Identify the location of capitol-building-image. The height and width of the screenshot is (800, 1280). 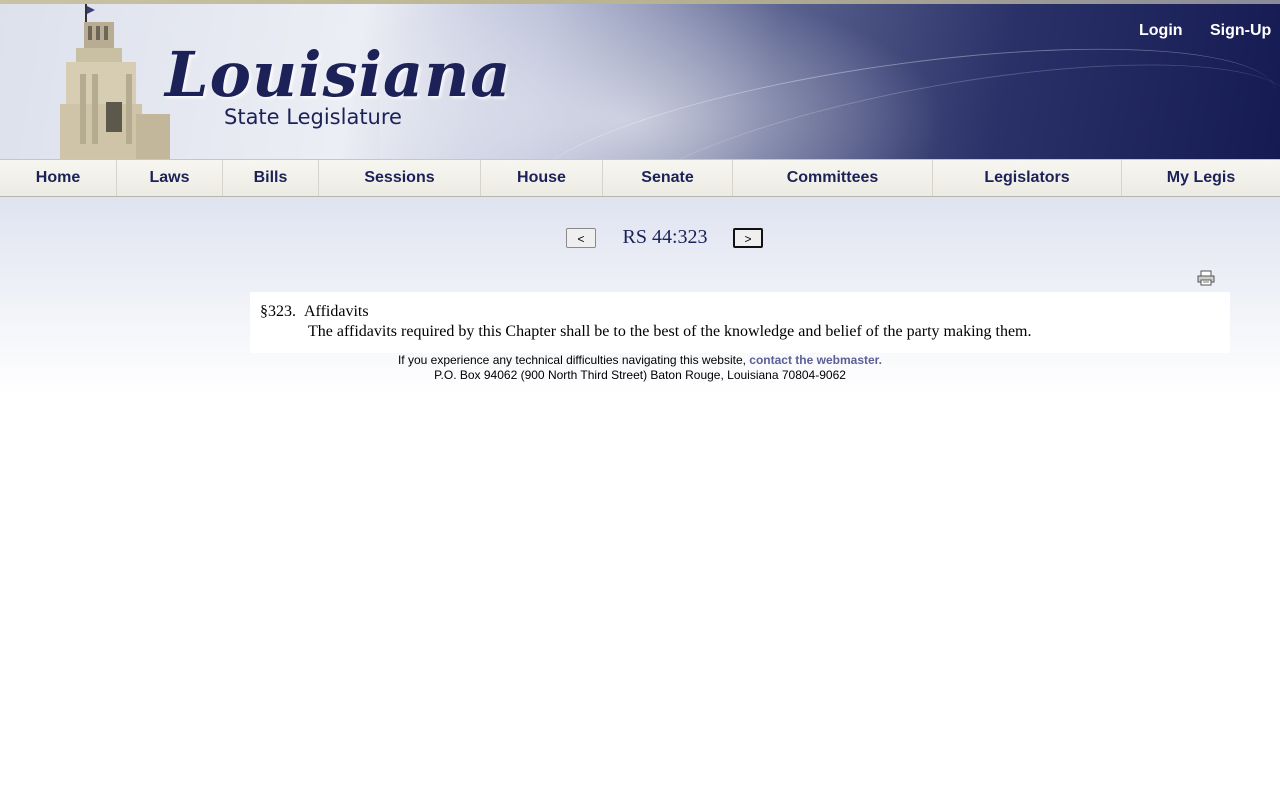
(115, 81).